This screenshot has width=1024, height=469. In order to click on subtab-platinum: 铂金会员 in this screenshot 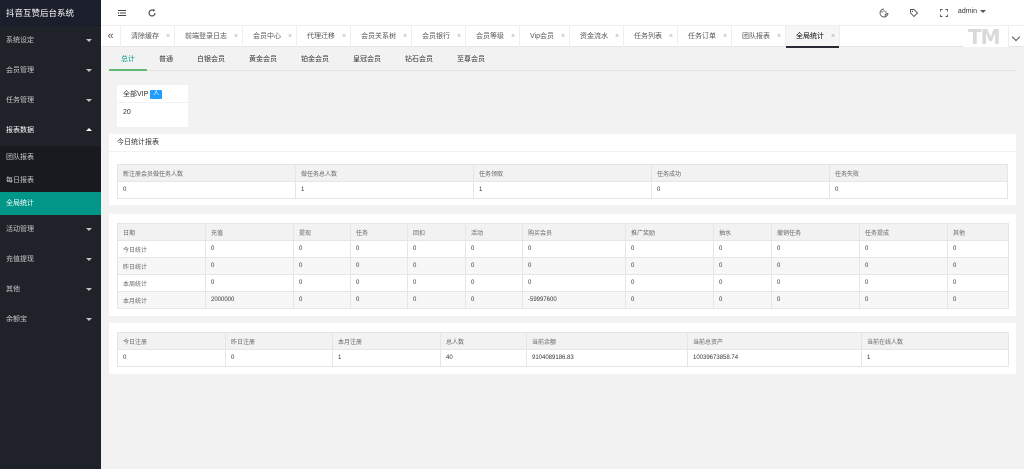, I will do `click(315, 61)`.